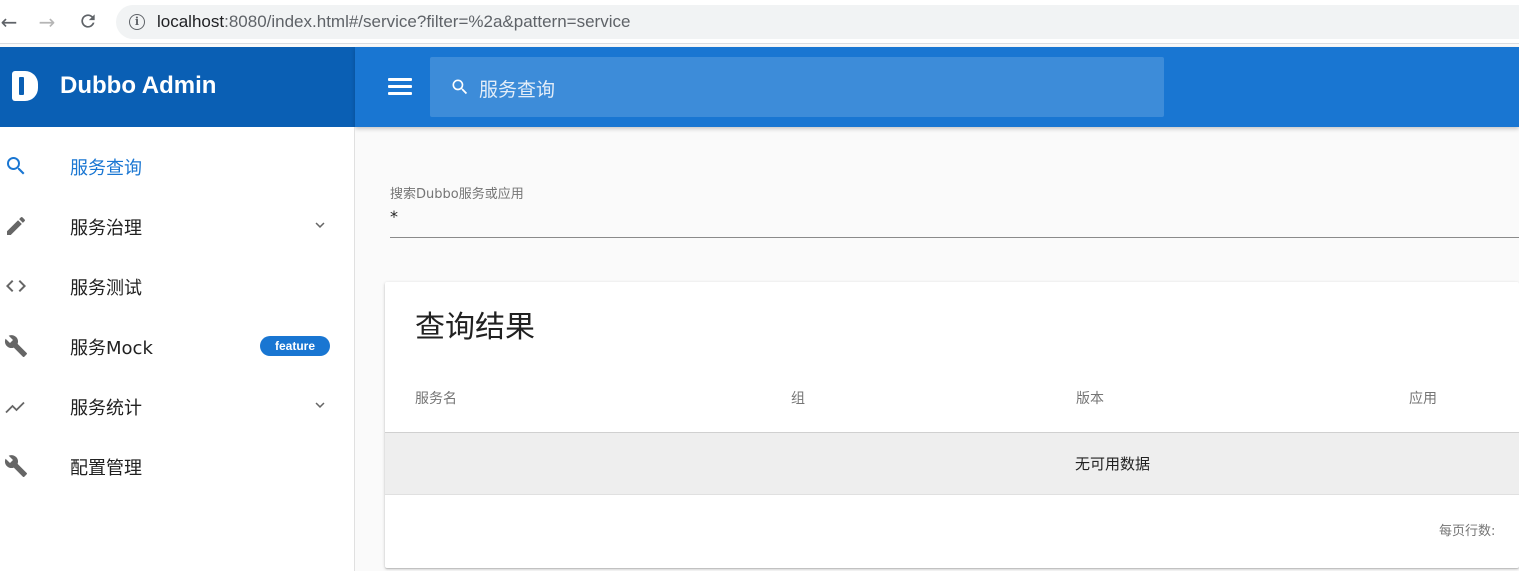 Image resolution: width=1519 pixels, height=571 pixels. What do you see at coordinates (457, 194) in the screenshot?
I see `search-field-label: 搜索Dubbo服务或应用` at bounding box center [457, 194].